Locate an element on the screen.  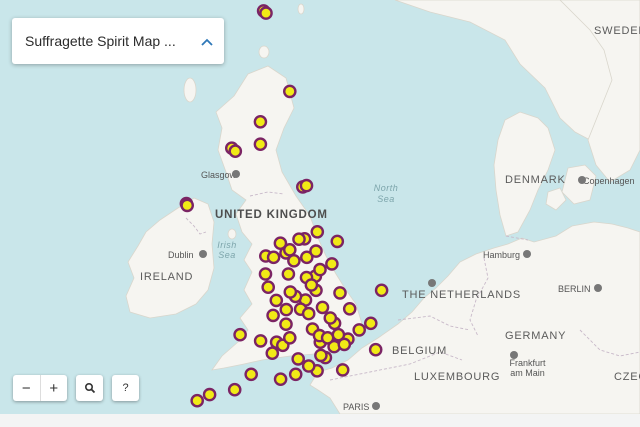
search-control is located at coordinates (89, 388).